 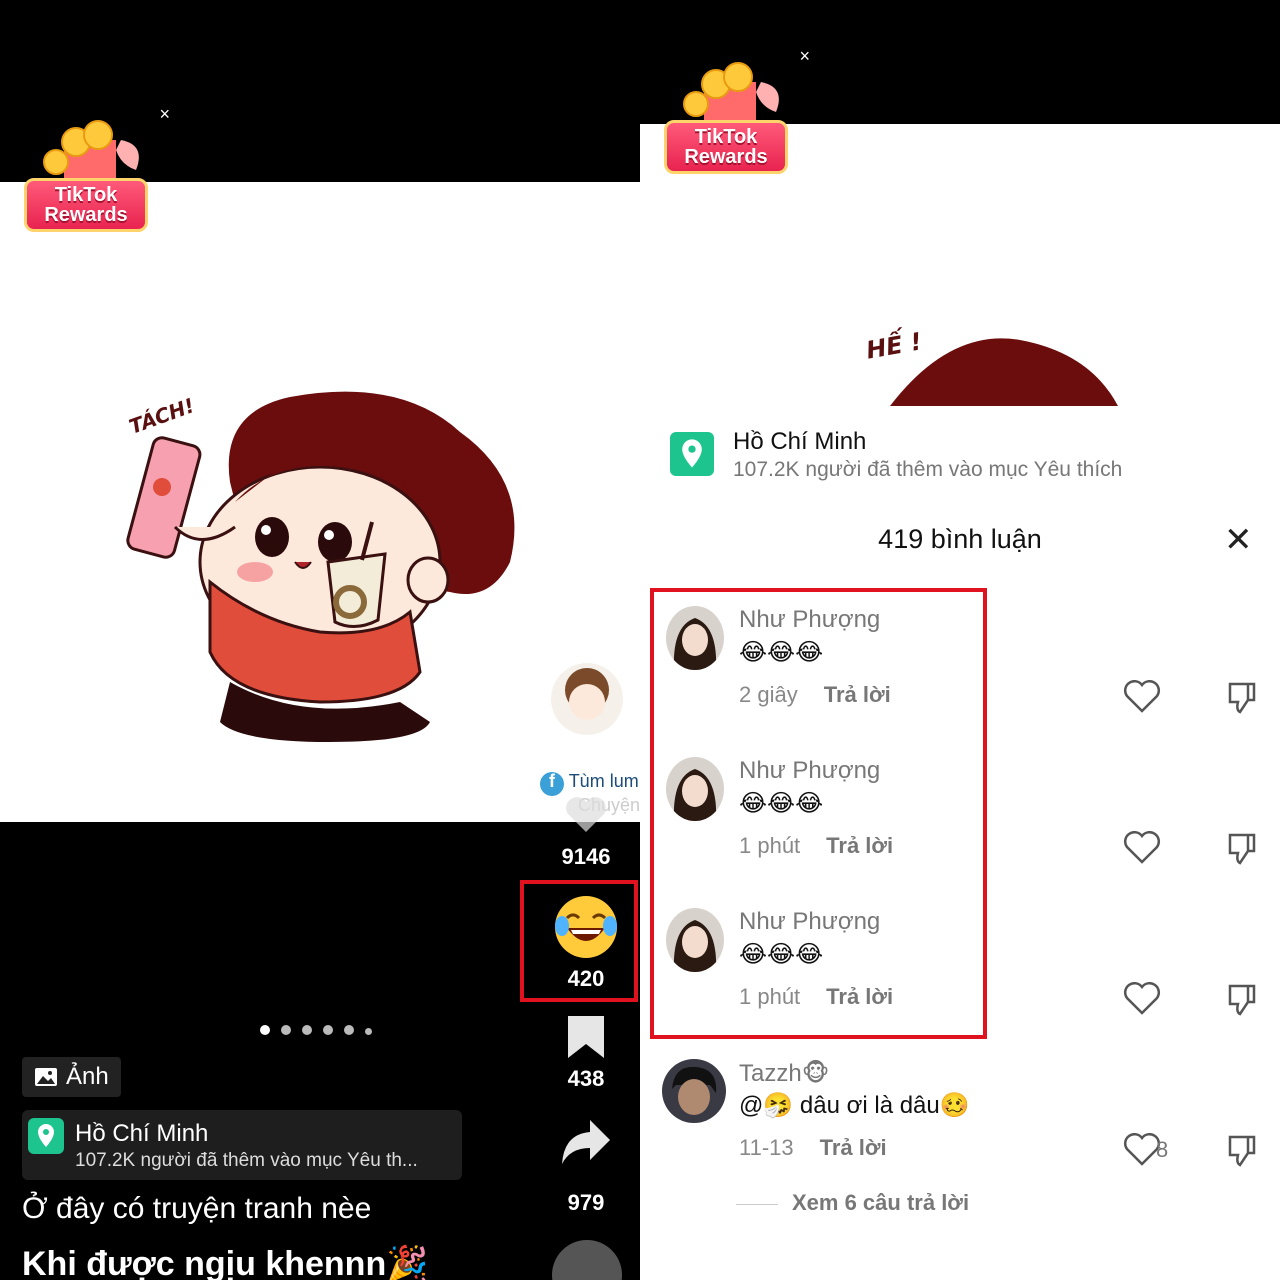 I want to click on location-subtext: 107.2K người đã thêm vào mục Yêu thích, so click(x=928, y=469).